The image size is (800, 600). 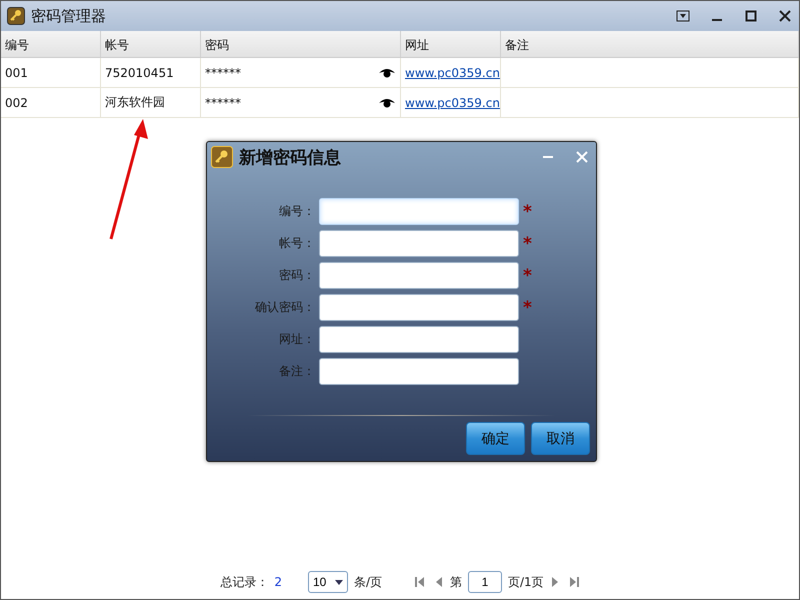 I want to click on column-header: 帐号, so click(x=151, y=44).